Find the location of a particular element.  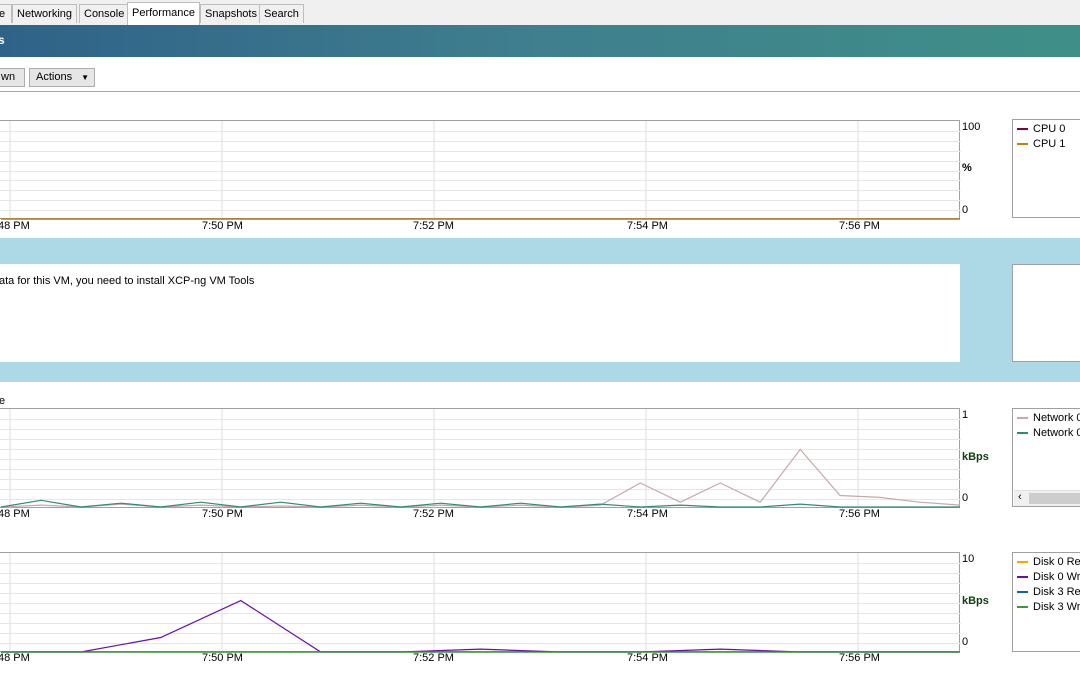

cpu-unit-label: % is located at coordinates (967, 168).